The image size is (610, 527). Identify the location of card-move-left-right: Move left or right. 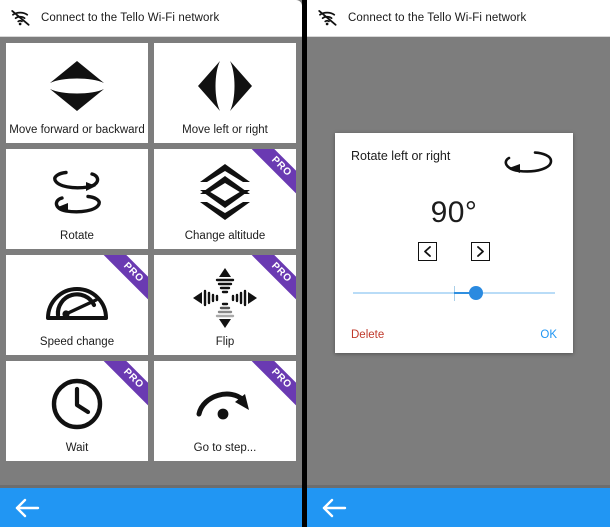
(225, 93).